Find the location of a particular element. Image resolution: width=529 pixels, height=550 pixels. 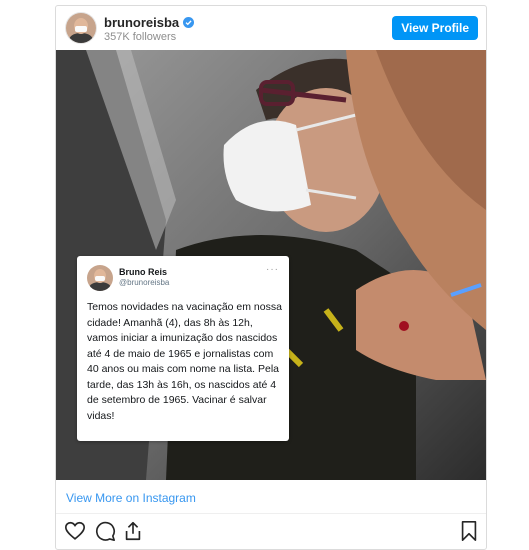

verified-badge-icon is located at coordinates (189, 22).